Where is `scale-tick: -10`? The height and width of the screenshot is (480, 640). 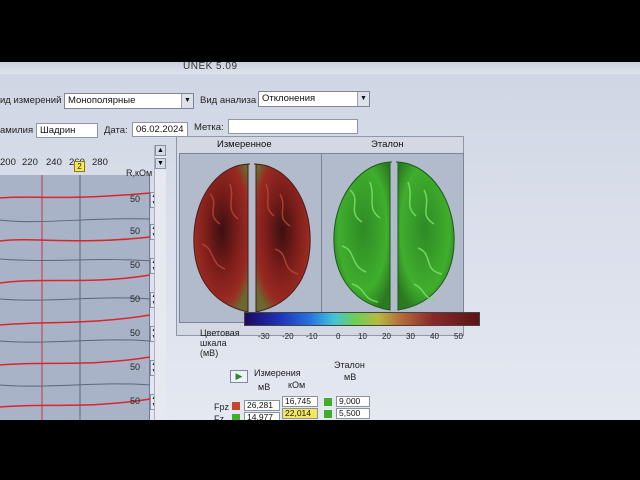 scale-tick: -10 is located at coordinates (312, 336).